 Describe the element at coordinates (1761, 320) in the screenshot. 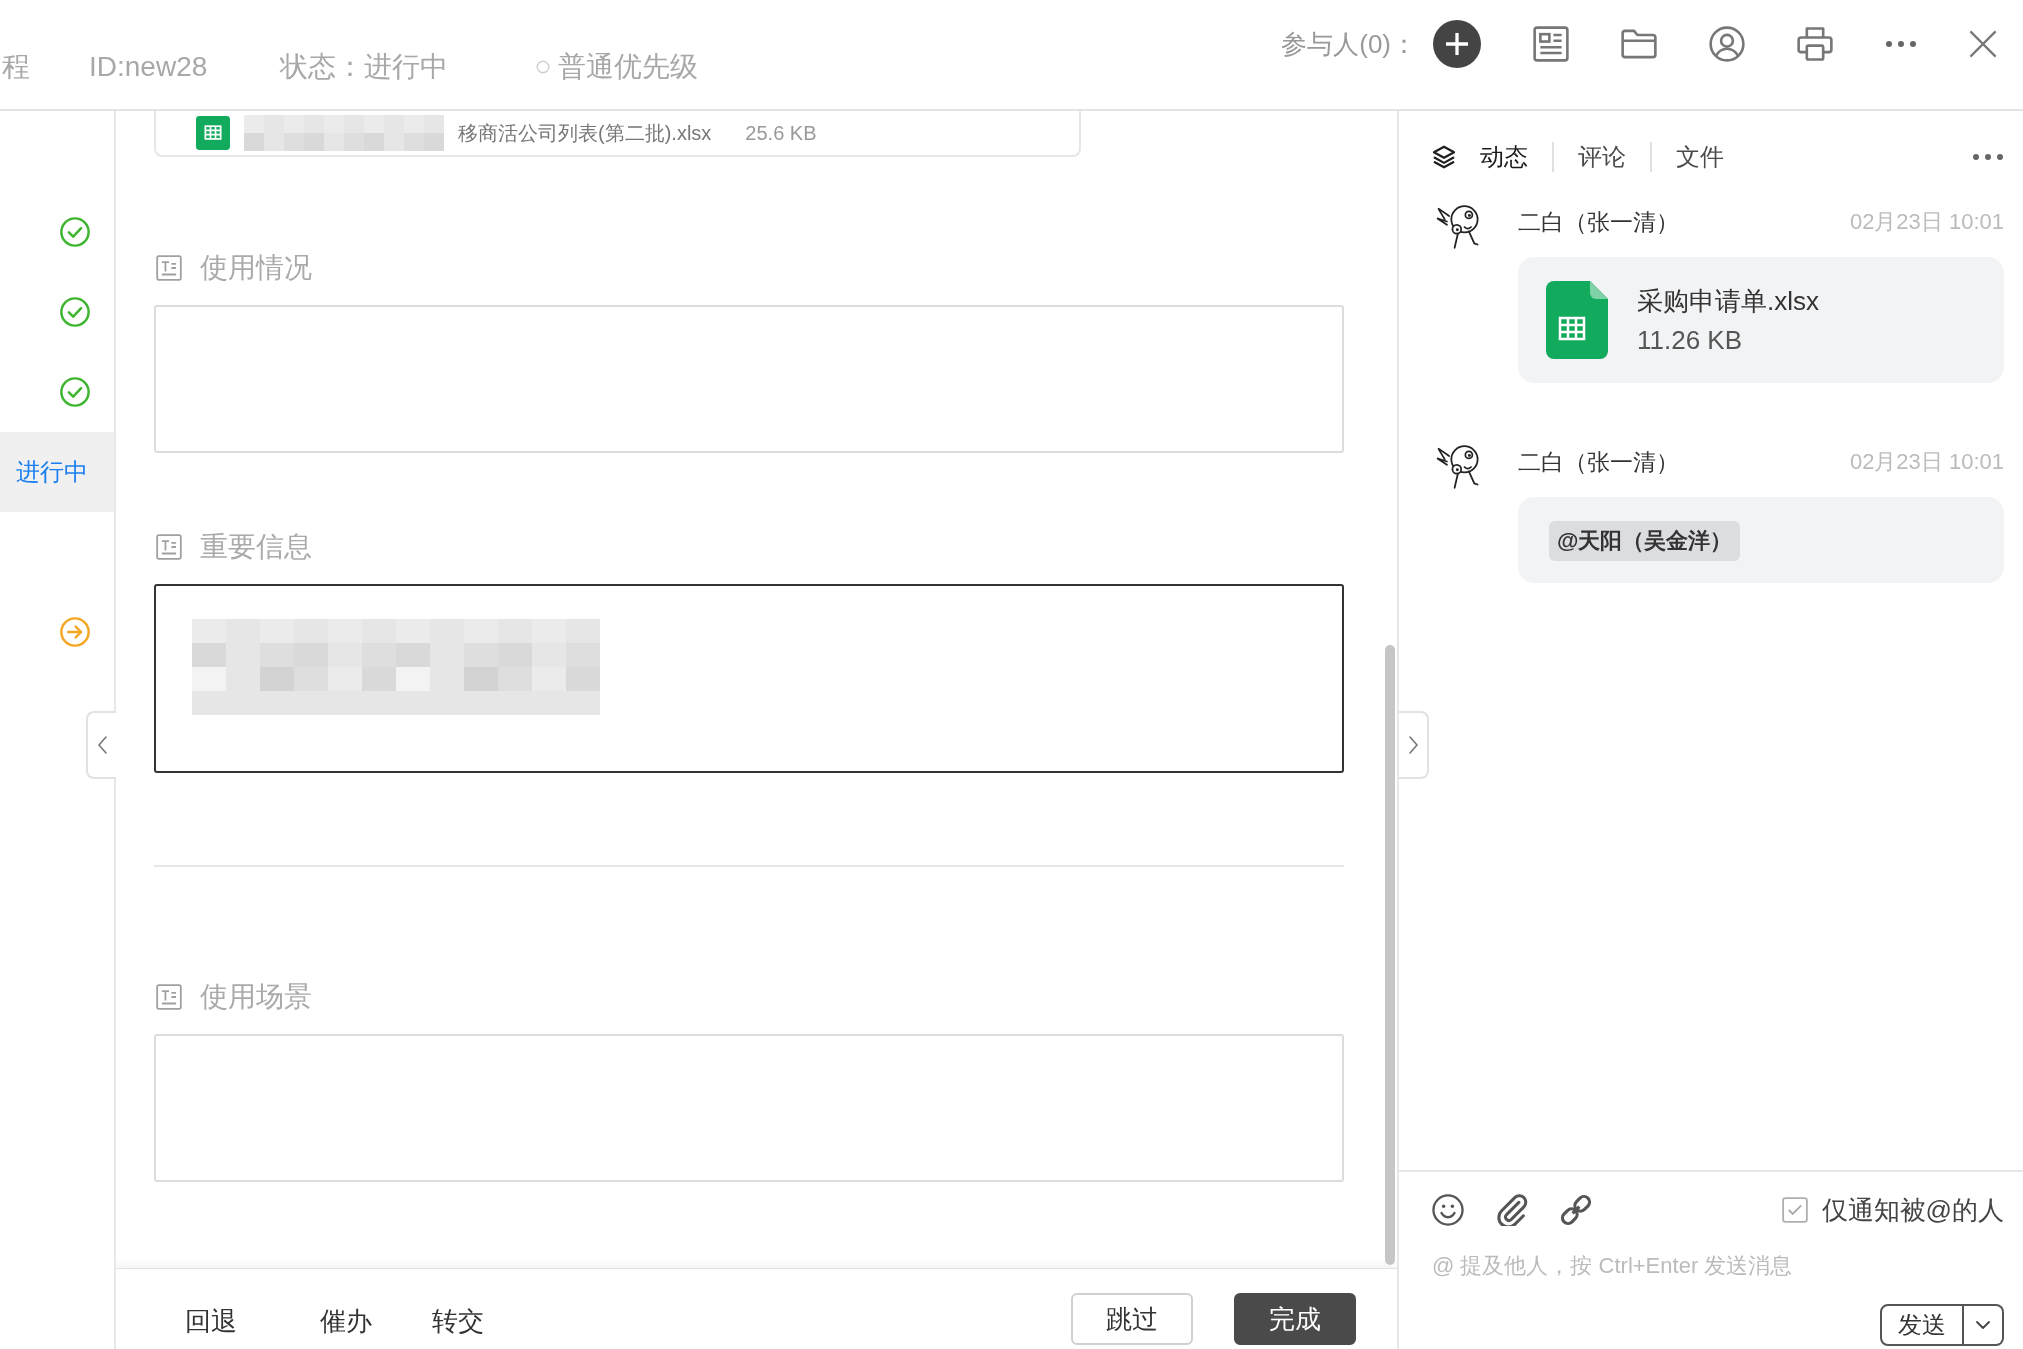

I see `attachment-bubble: 采购申请单.xlsx 11.26 KB` at that location.